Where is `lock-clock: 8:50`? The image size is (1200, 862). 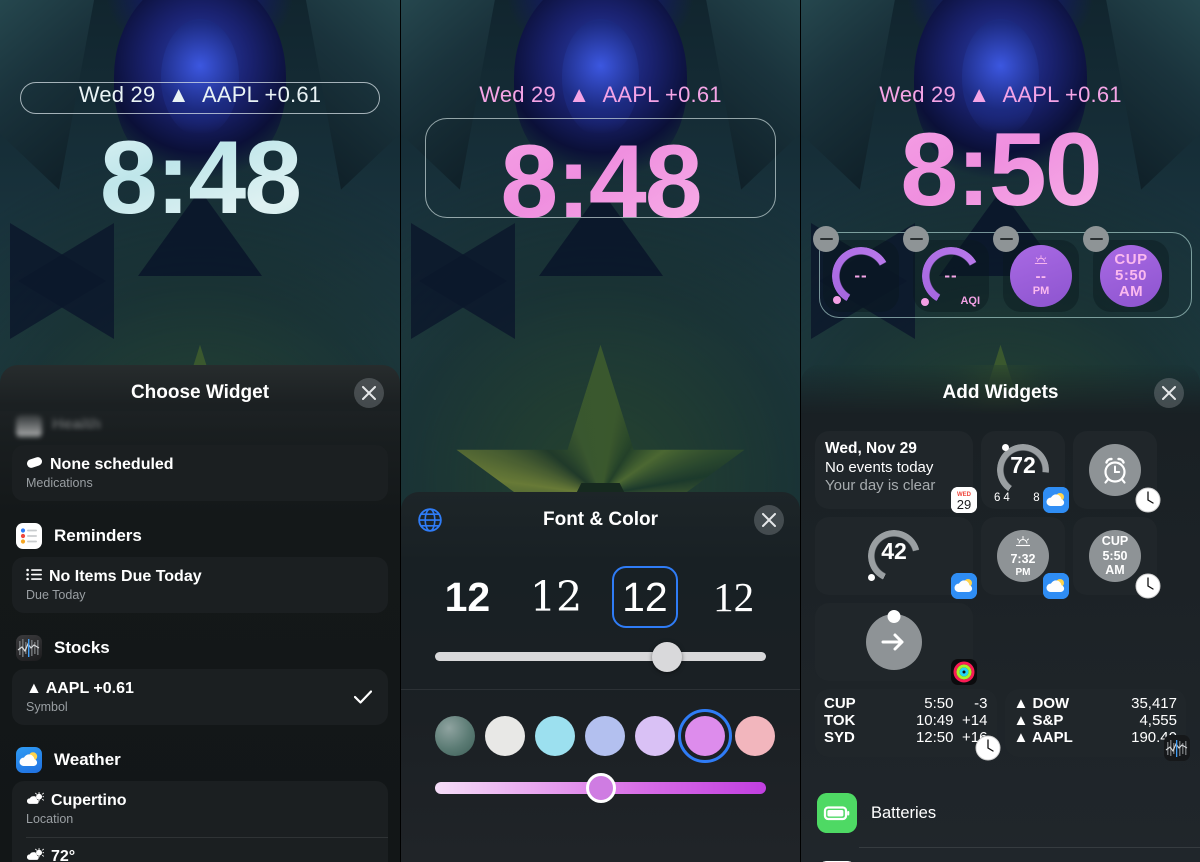 lock-clock: 8:50 is located at coordinates (1000, 170).